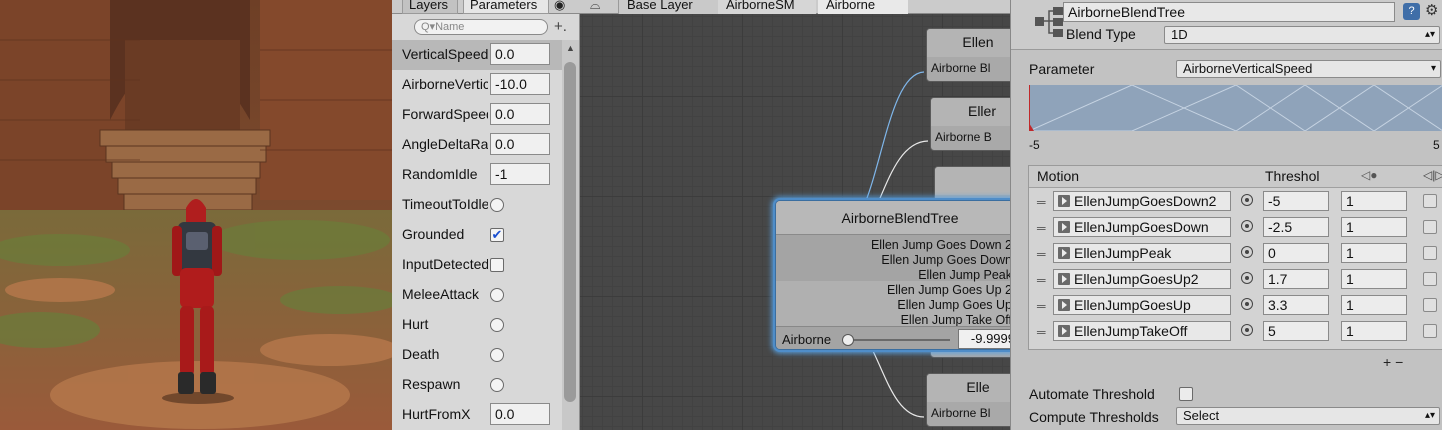 Image resolution: width=1442 pixels, height=430 pixels. Describe the element at coordinates (1229, 12) in the screenshot. I see `blend-tree-name-field: AirborneBlendTree` at that location.